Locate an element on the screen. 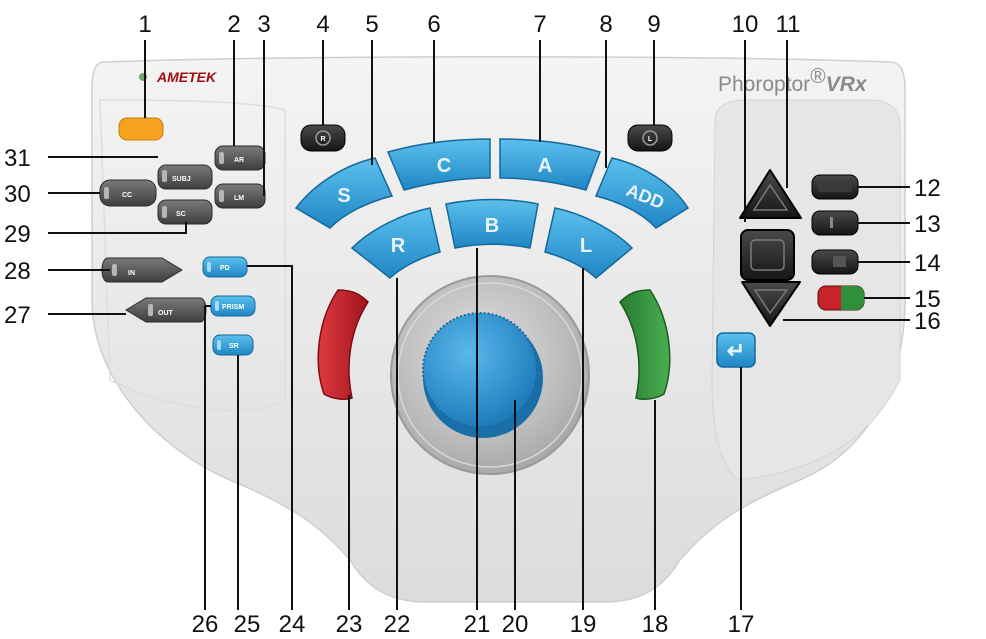 Image resolution: width=986 pixels, height=639 pixels. enter-icon: ↵ is located at coordinates (736, 350).